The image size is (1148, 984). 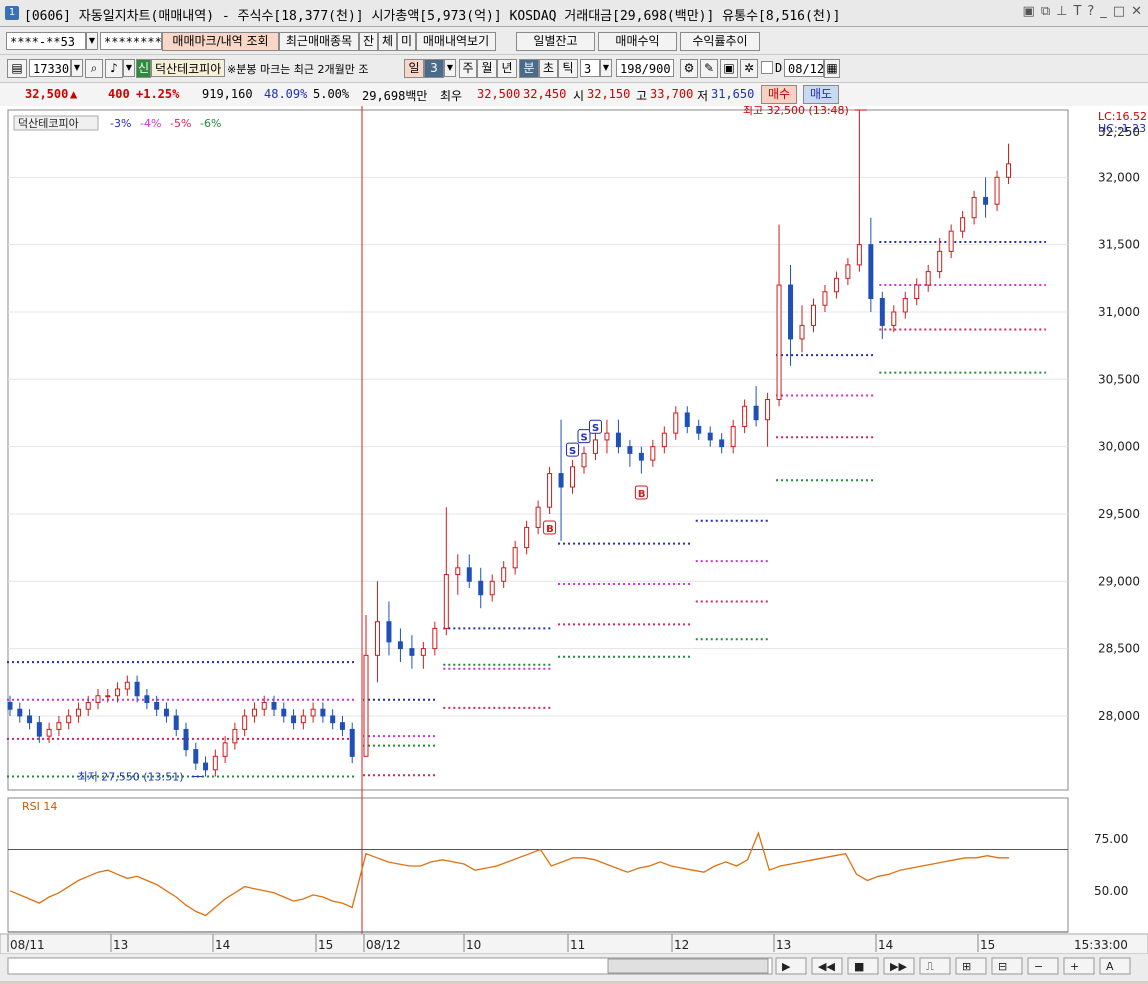 I want to click on save-icon: ▣, so click(x=729, y=68).